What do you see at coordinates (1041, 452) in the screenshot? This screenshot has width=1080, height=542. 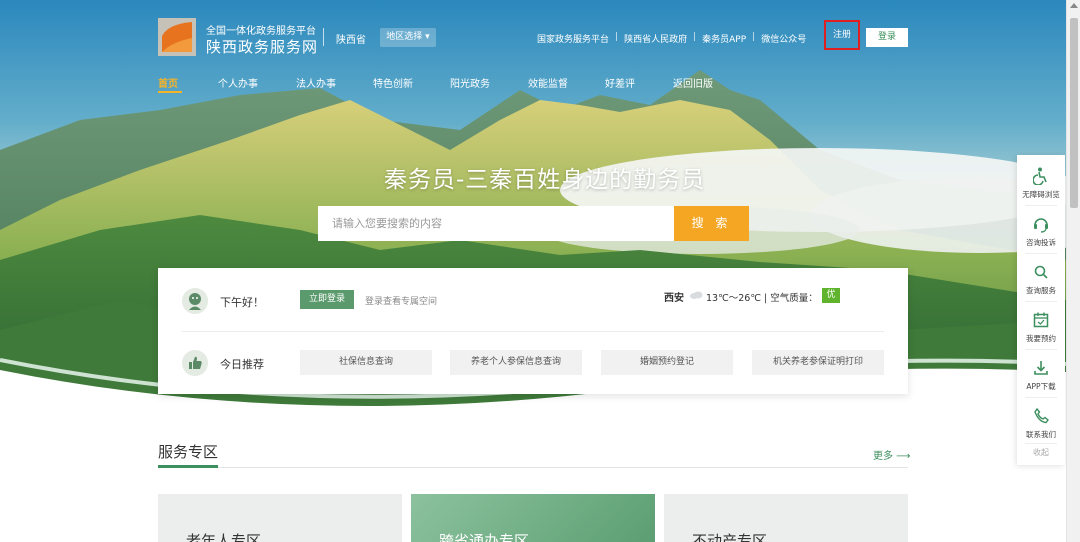 I see `sidebar-collapse-button: 收起` at bounding box center [1041, 452].